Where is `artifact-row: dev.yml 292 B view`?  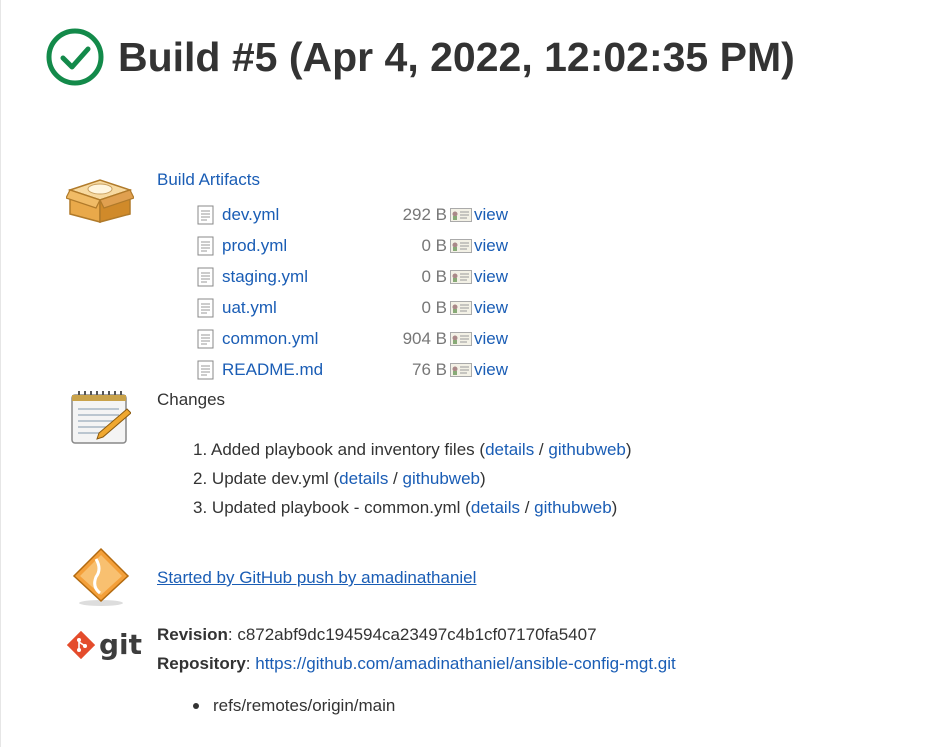 artifact-row: dev.yml 292 B view is located at coordinates (352, 214).